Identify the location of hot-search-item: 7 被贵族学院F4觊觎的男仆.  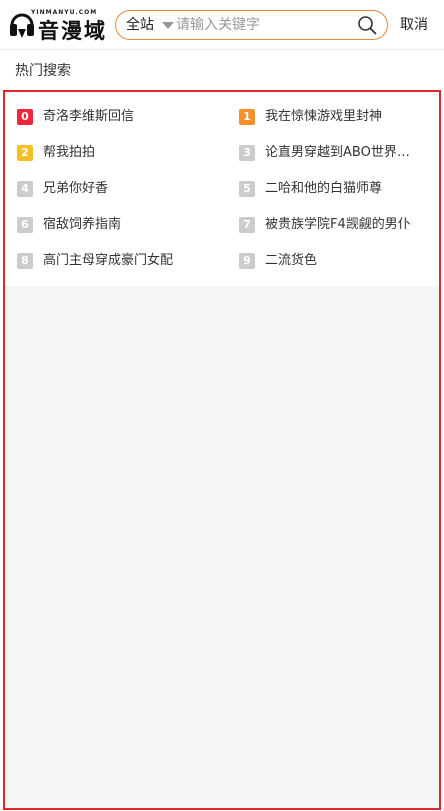
(338, 225).